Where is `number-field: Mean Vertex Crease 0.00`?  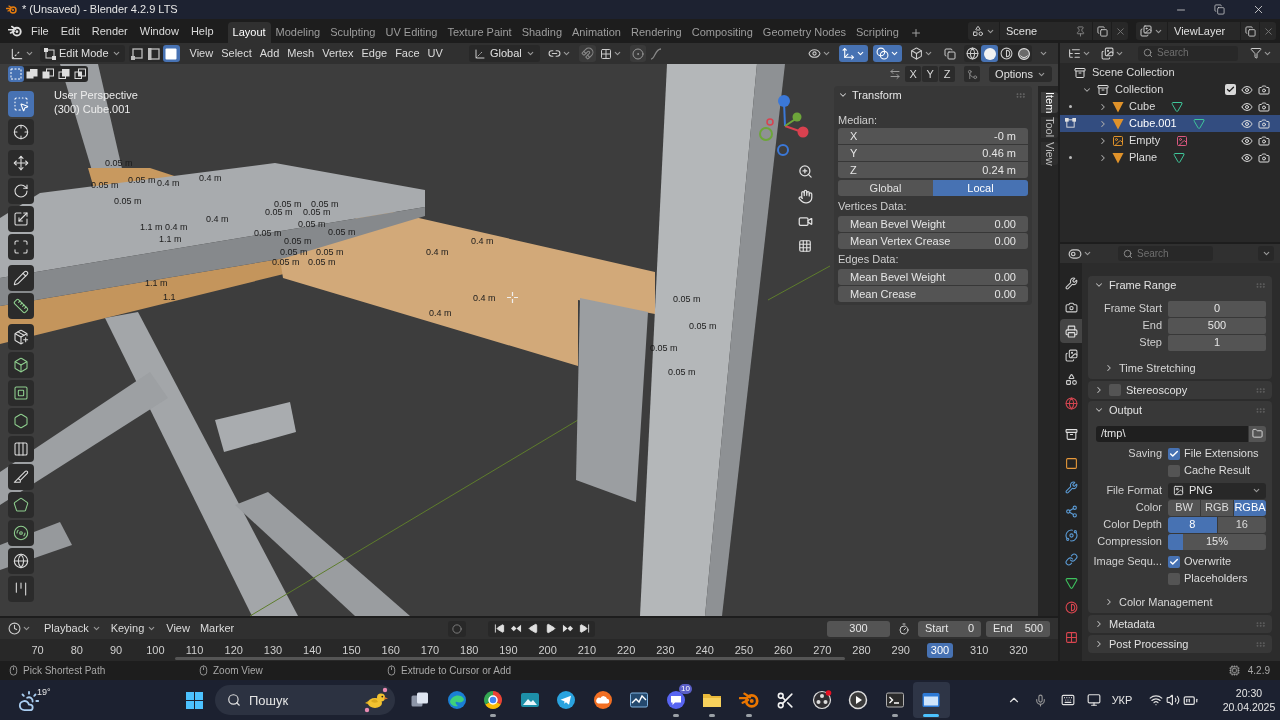
number-field: Mean Vertex Crease 0.00 is located at coordinates (933, 241).